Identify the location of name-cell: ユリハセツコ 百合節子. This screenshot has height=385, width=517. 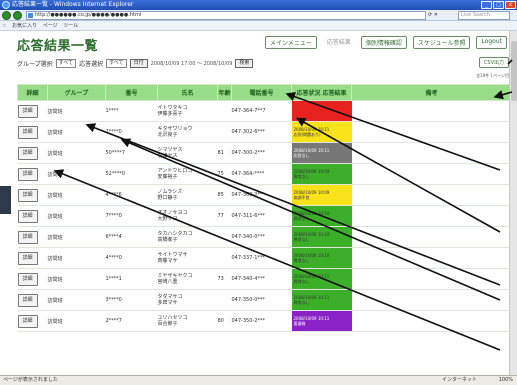
(187, 321).